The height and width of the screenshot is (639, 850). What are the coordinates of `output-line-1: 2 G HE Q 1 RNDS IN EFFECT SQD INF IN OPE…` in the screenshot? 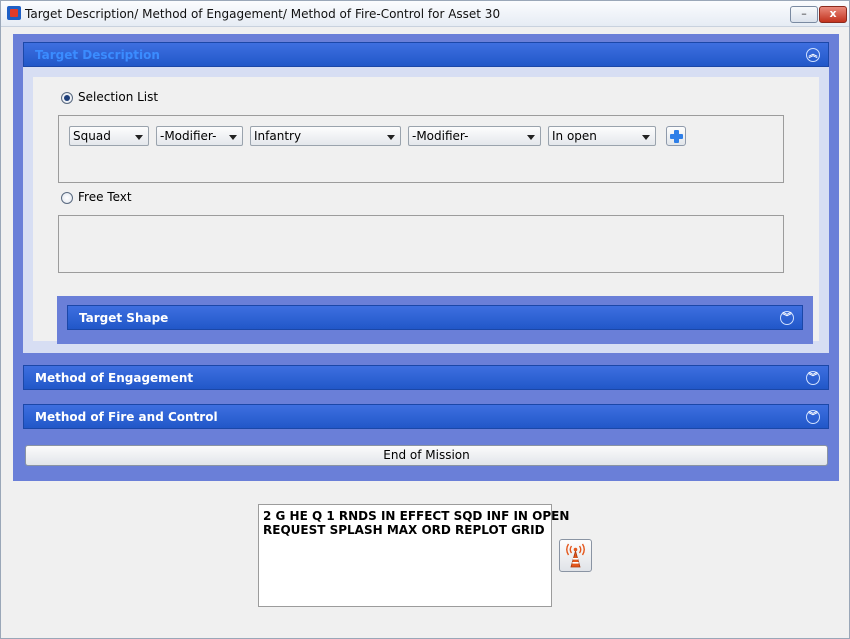 It's located at (416, 516).